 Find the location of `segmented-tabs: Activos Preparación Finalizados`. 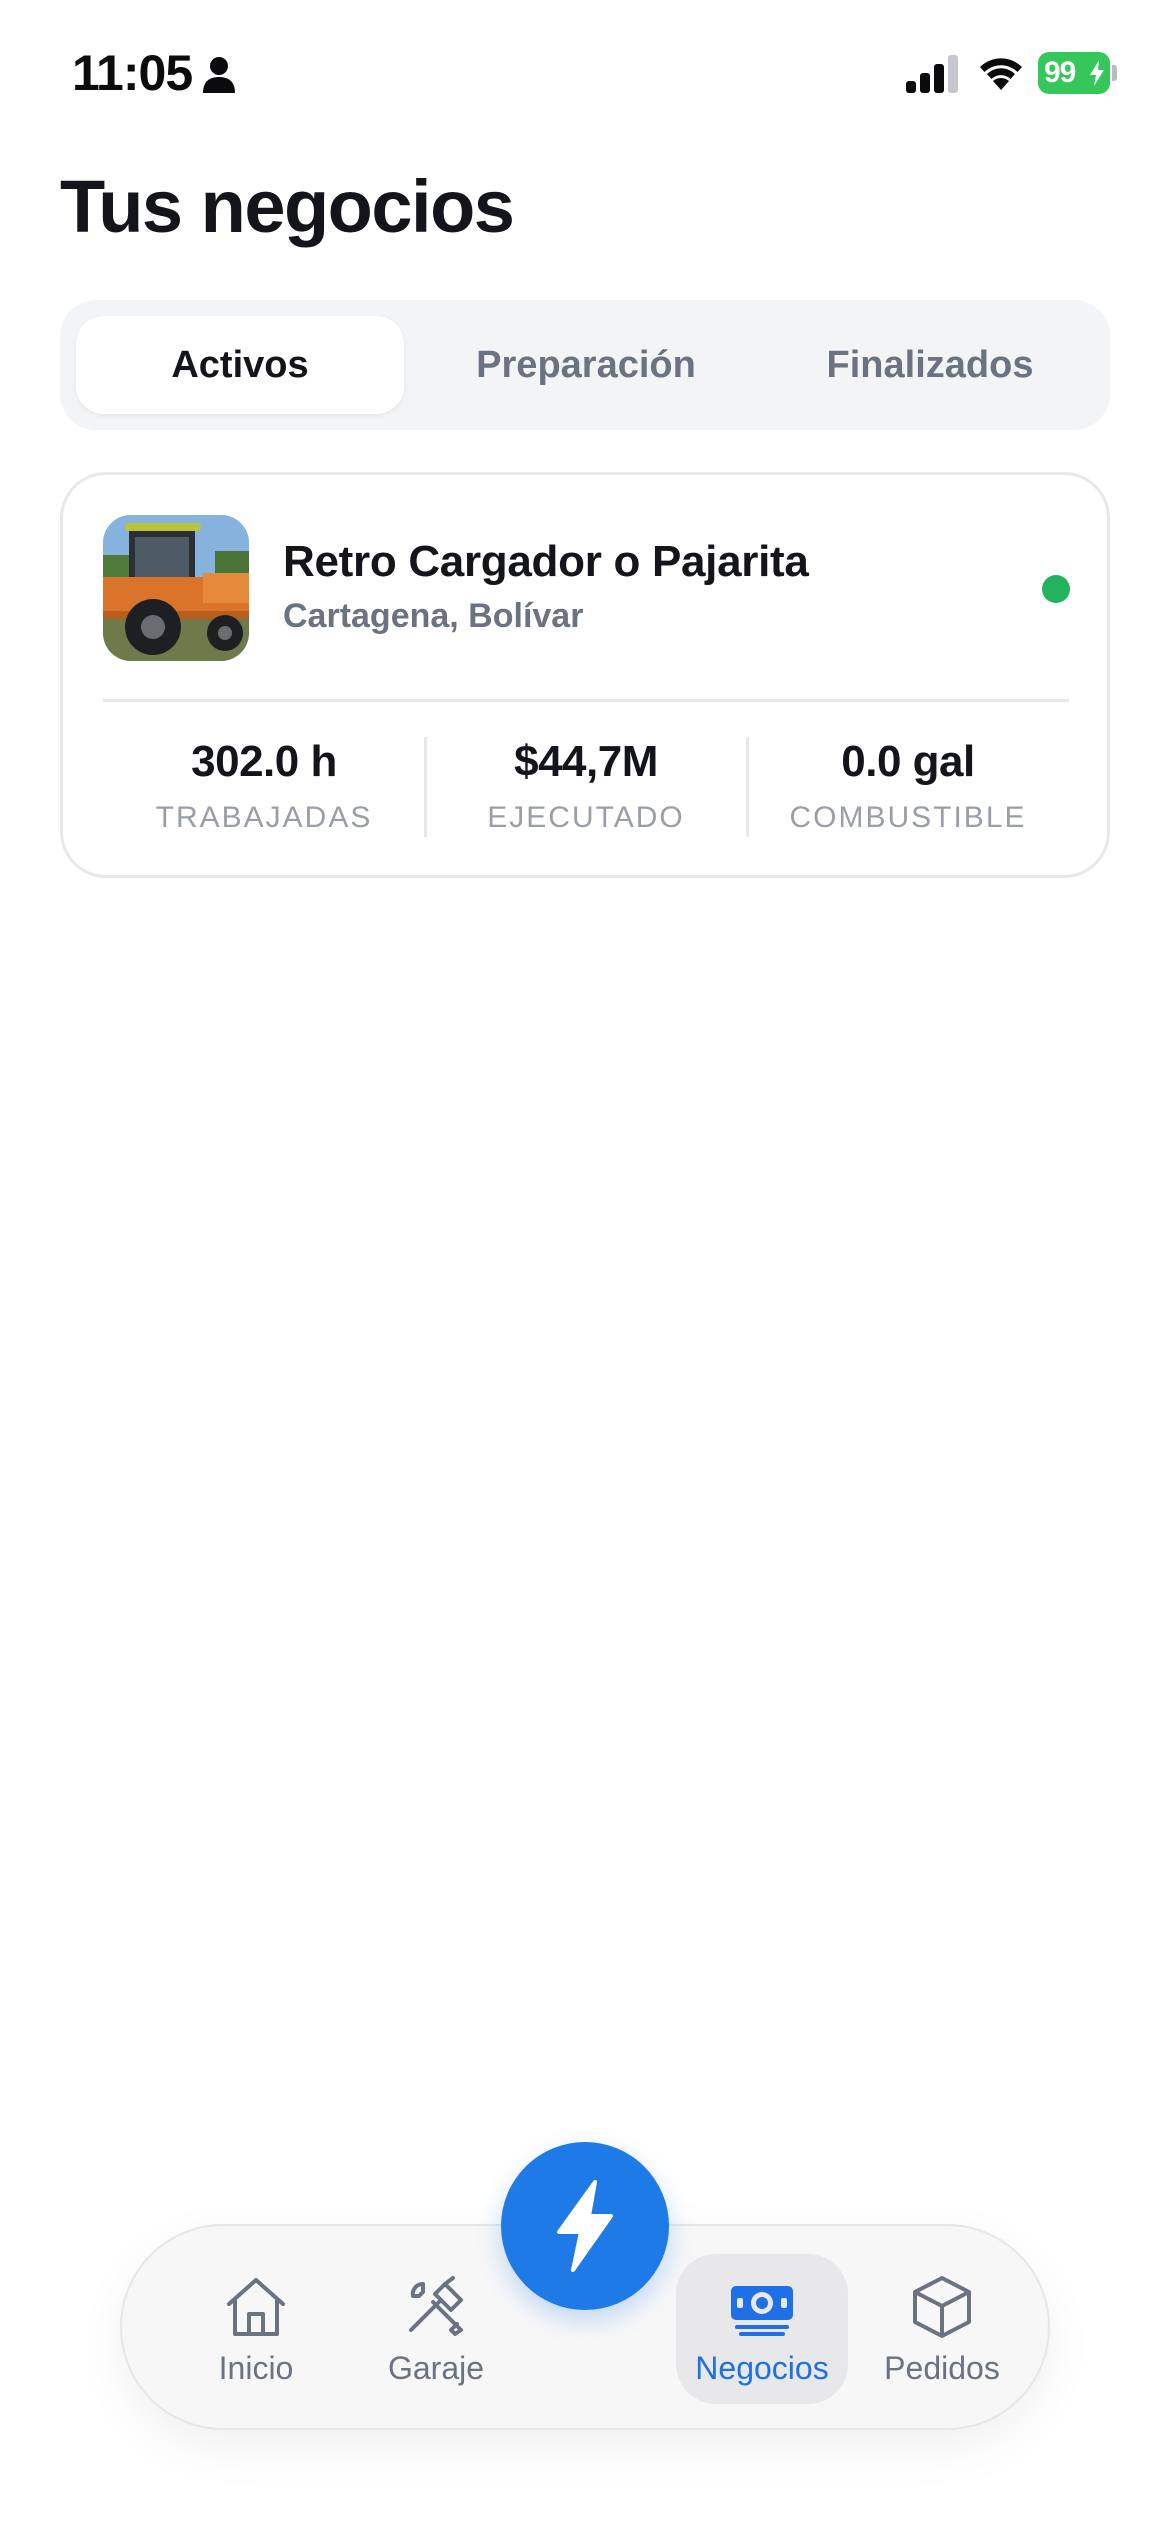

segmented-tabs: Activos Preparación Finalizados is located at coordinates (585, 365).